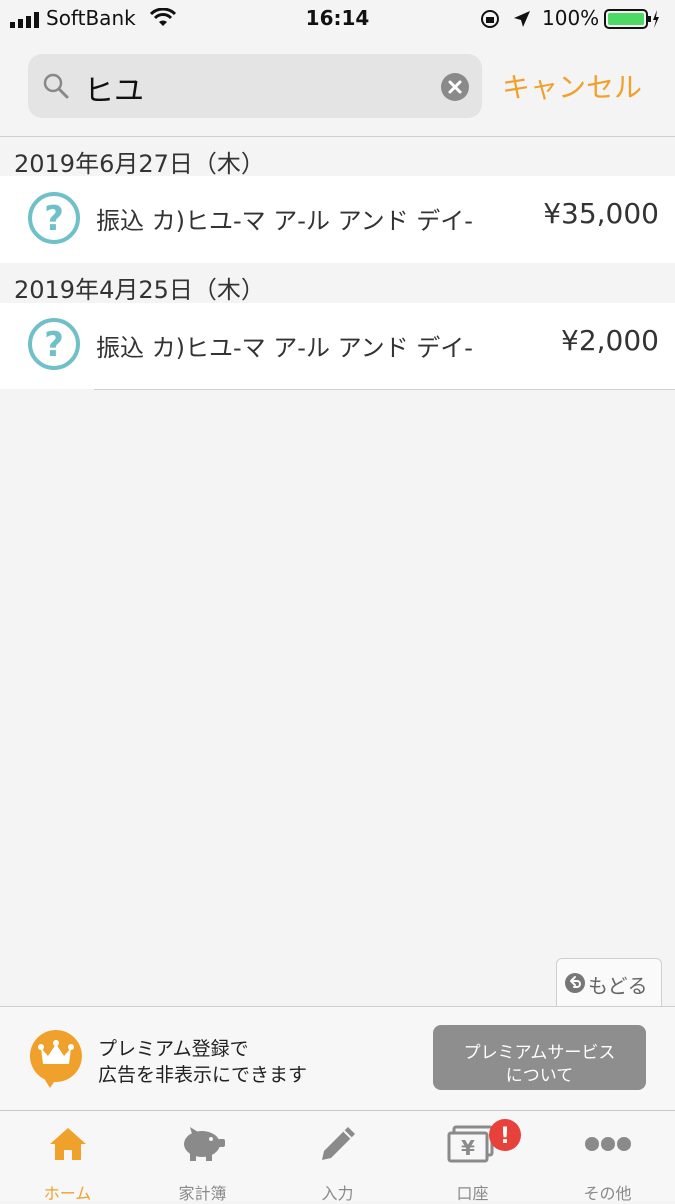 The width and height of the screenshot is (675, 1204). Describe the element at coordinates (472, 1193) in the screenshot. I see `tab-label-accounts: 口座` at that location.